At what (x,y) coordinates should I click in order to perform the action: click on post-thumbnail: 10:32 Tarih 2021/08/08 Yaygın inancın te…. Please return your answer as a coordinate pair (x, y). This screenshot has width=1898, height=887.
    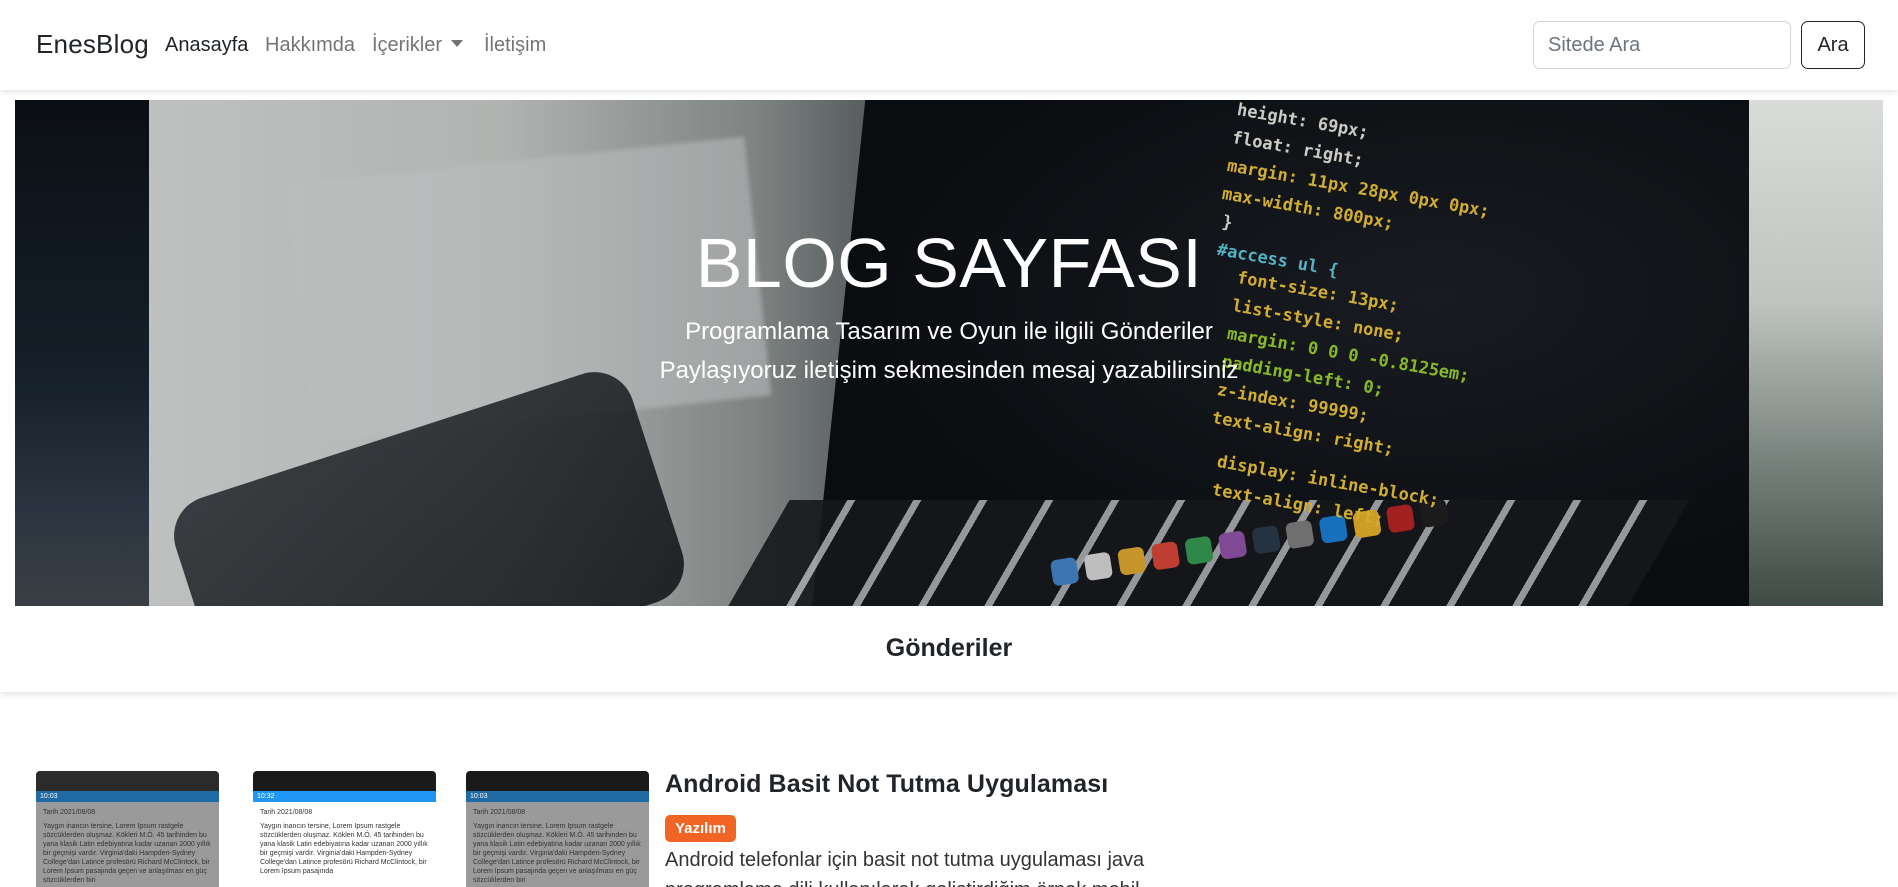
    Looking at the image, I should click on (344, 829).